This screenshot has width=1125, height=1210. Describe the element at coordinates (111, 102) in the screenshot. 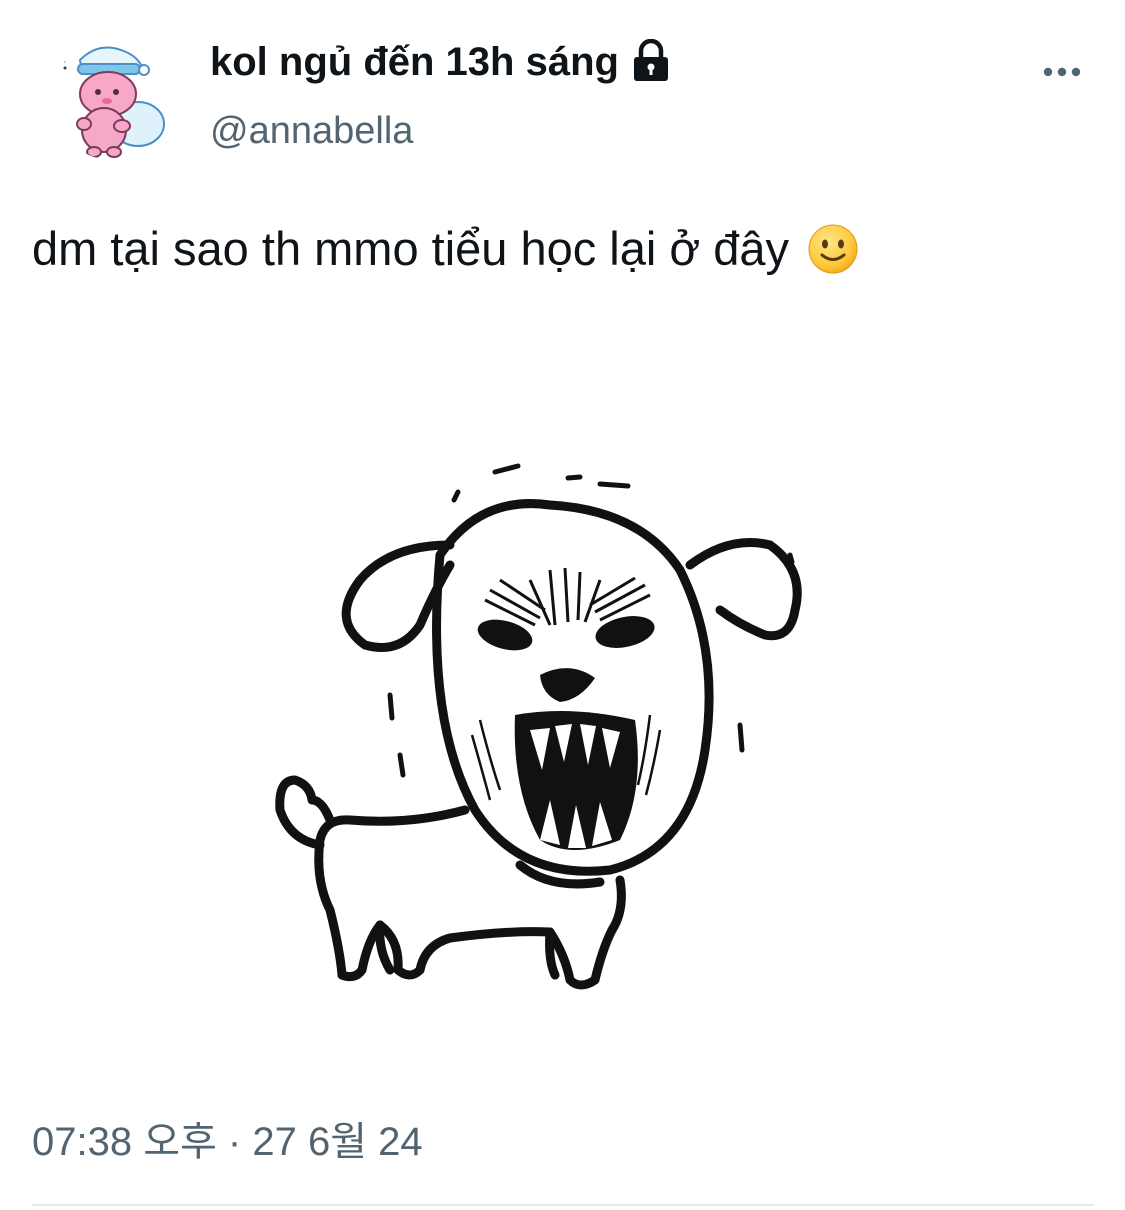

I see `pink-character-with-pillow-avatar` at that location.